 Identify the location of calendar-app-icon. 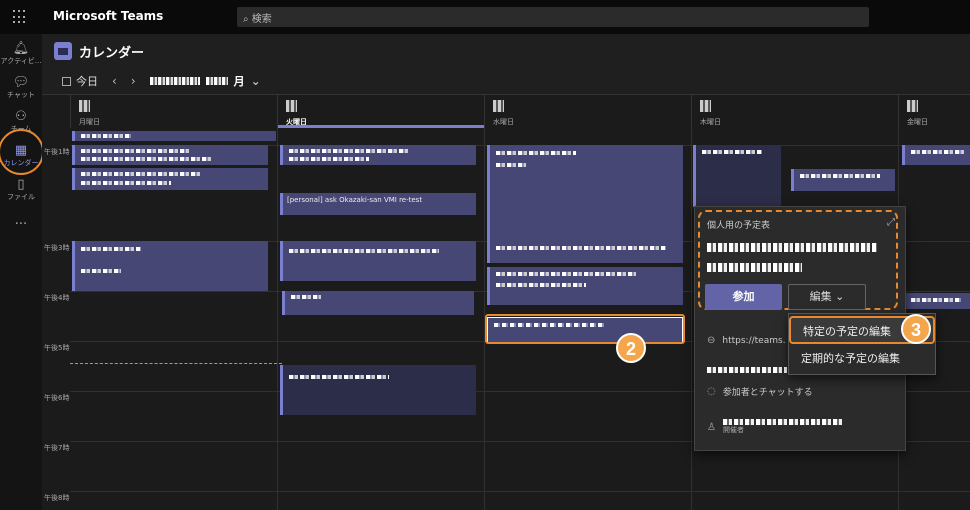
(63, 51).